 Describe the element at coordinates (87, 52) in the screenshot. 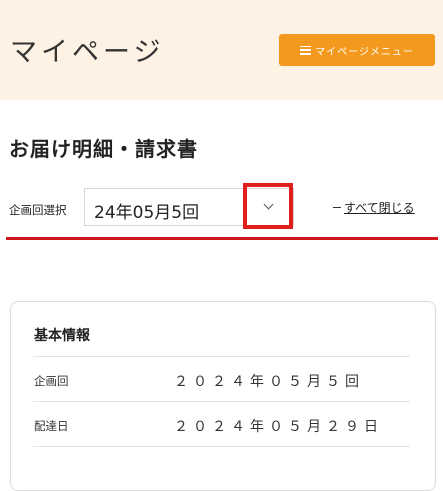

I see `page-title: マイページ` at that location.